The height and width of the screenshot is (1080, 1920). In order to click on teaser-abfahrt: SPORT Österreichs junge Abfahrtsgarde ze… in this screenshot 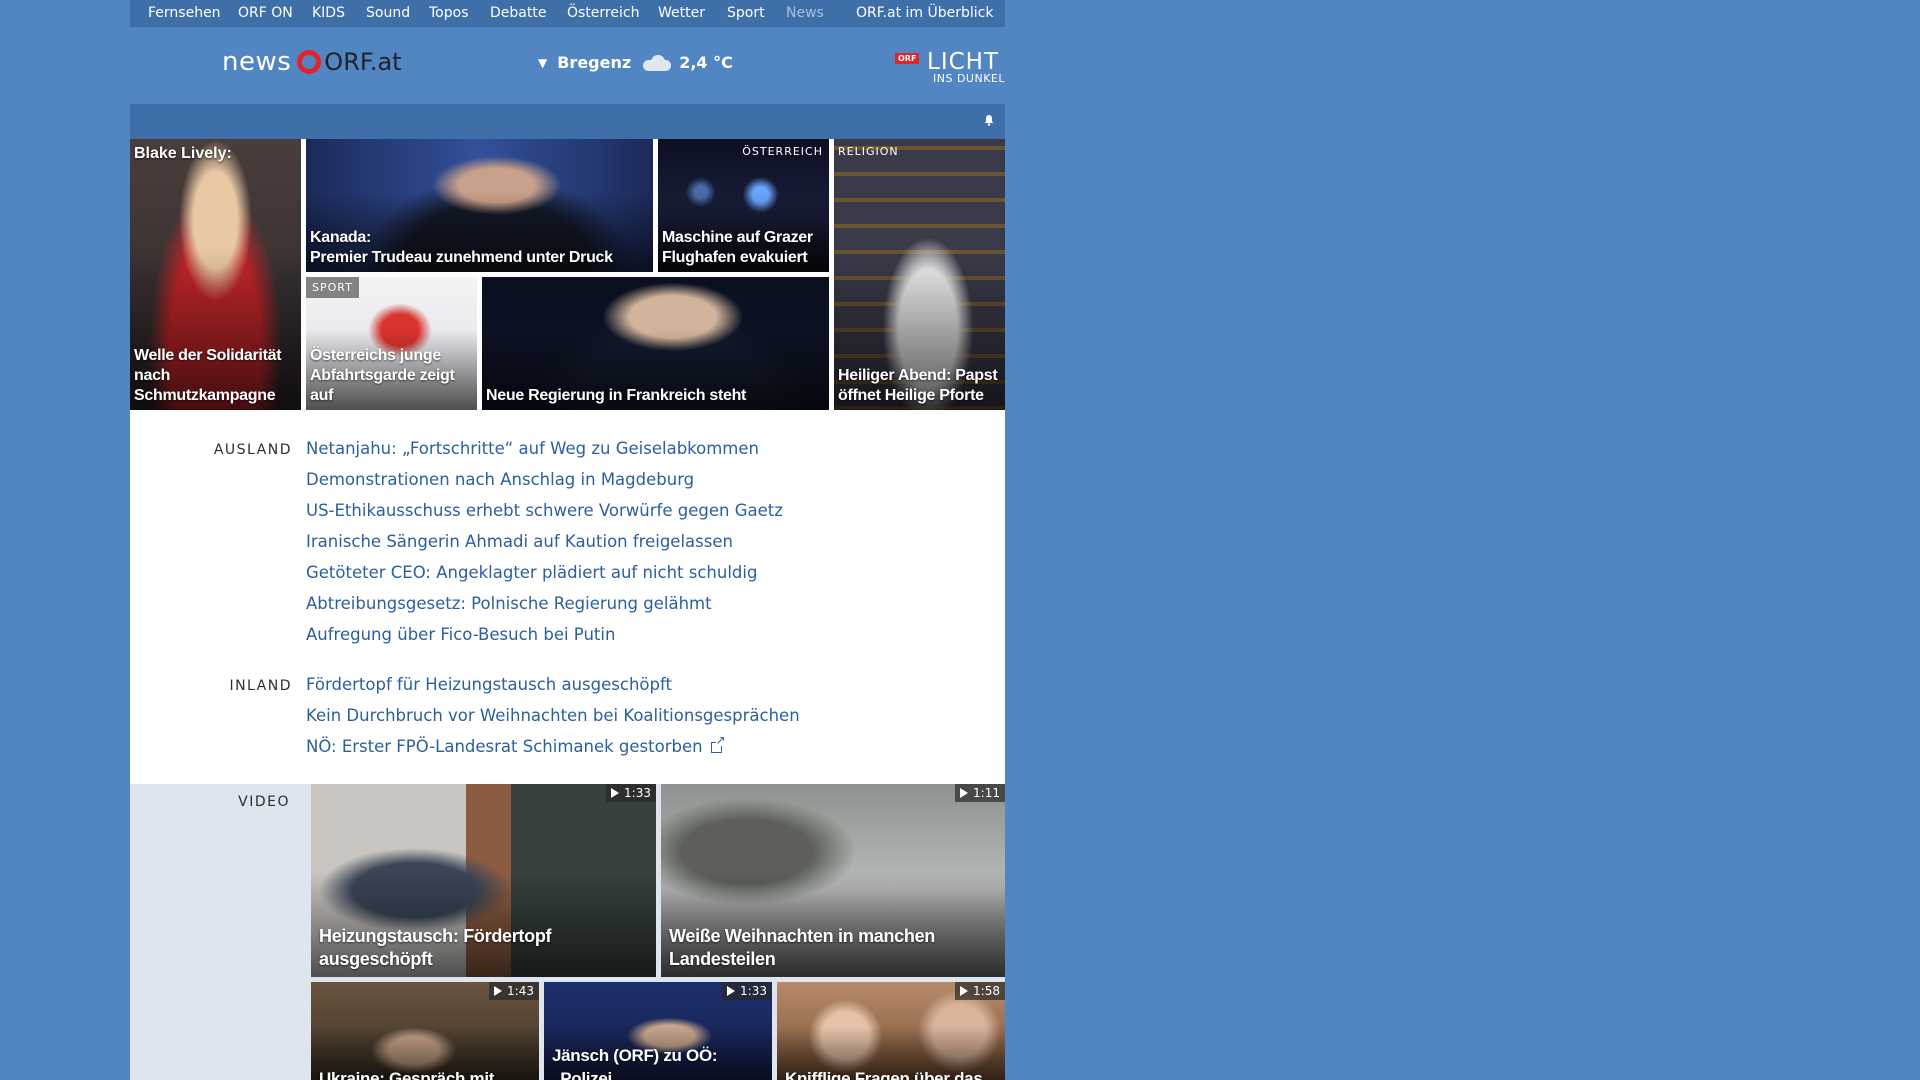, I will do `click(391, 343)`.